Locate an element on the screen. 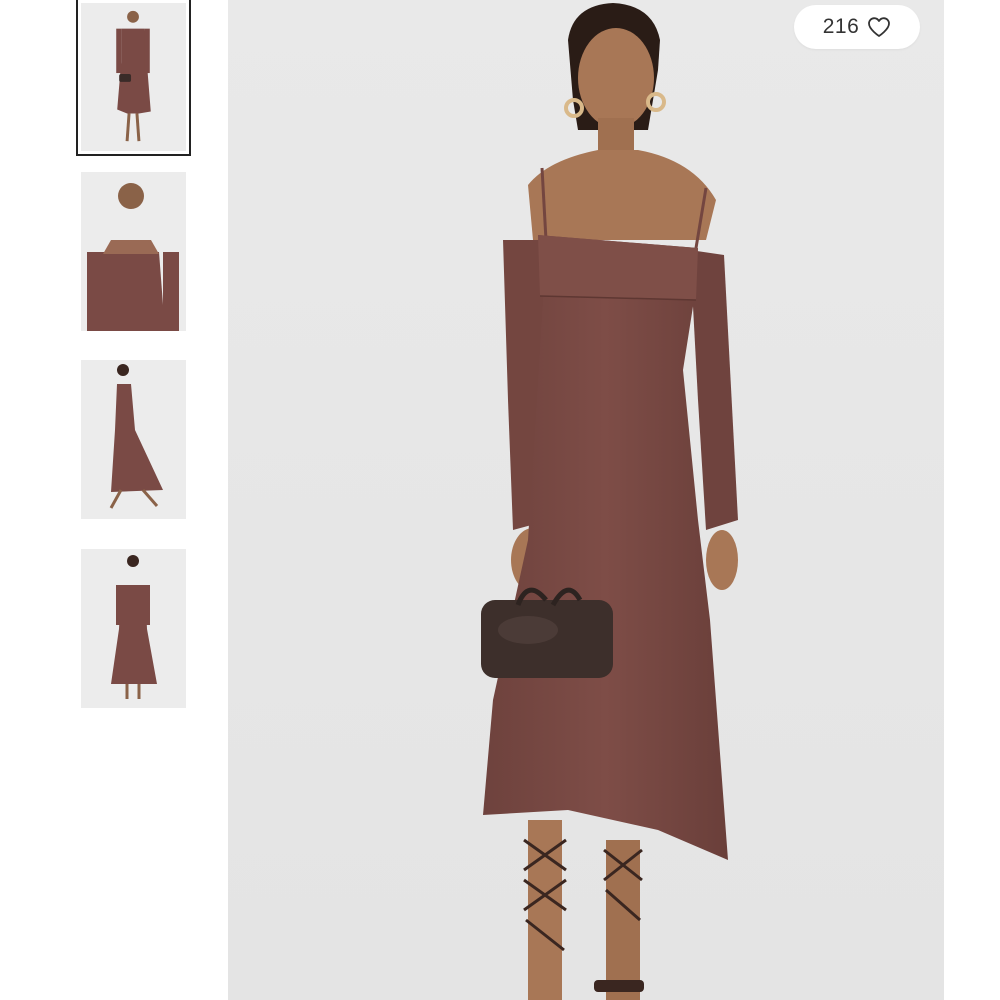 The width and height of the screenshot is (1000, 1000). like-count: 216 is located at coordinates (841, 26).